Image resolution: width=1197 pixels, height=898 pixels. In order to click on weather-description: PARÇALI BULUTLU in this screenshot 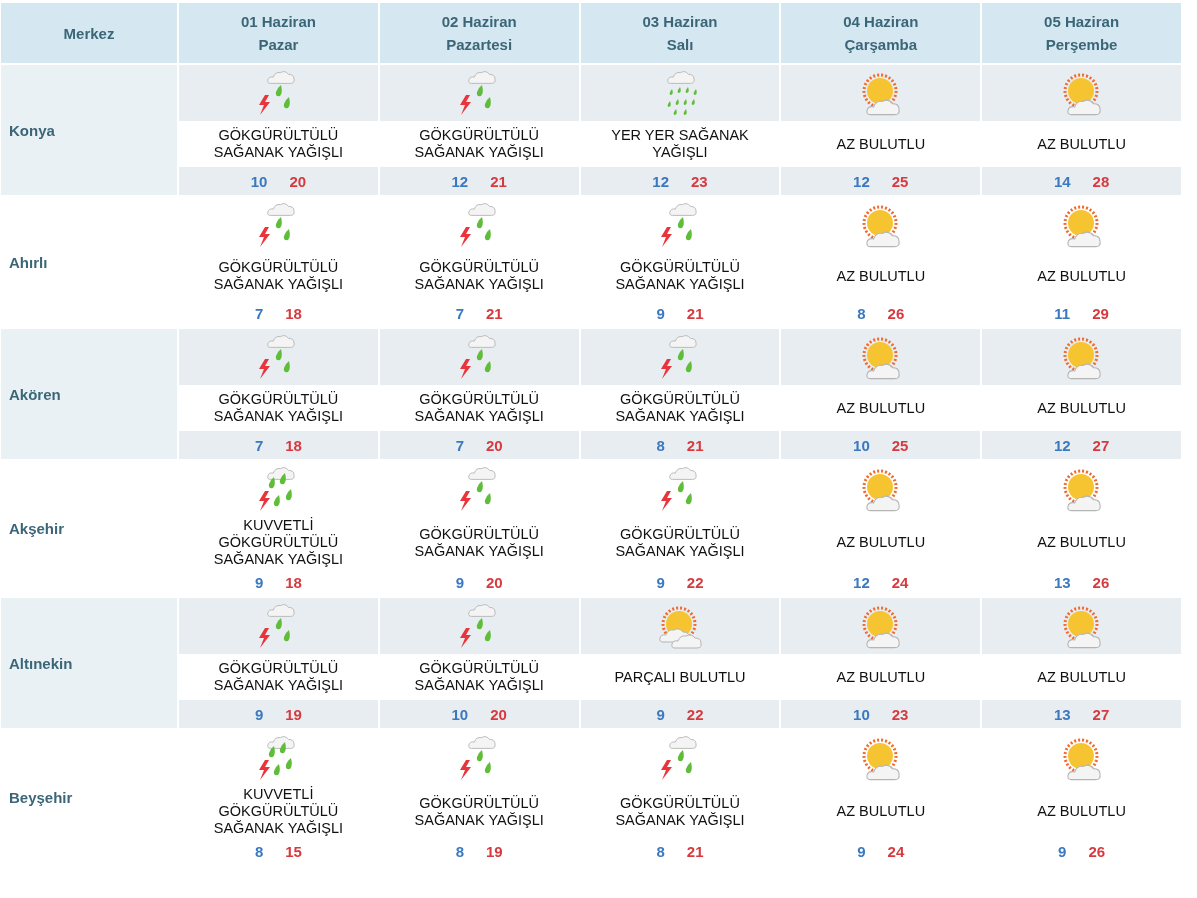, I will do `click(680, 677)`.